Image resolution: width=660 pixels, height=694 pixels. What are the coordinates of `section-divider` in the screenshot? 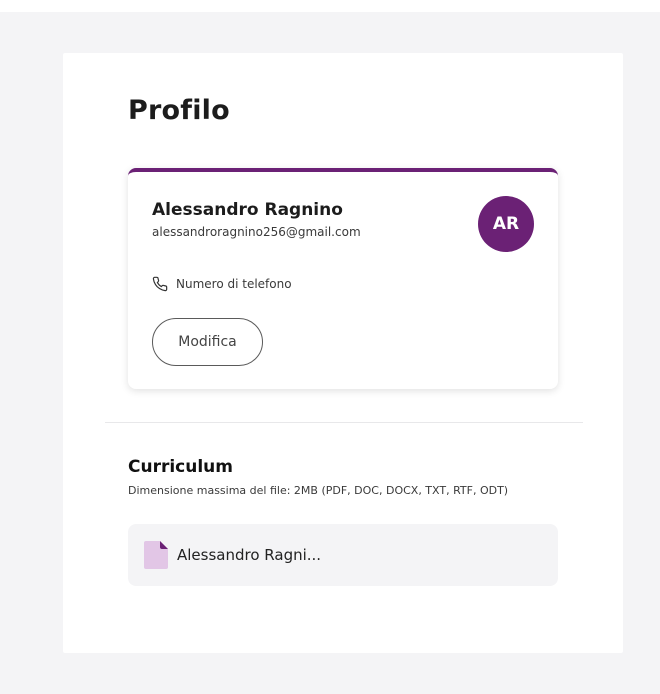 It's located at (344, 422).